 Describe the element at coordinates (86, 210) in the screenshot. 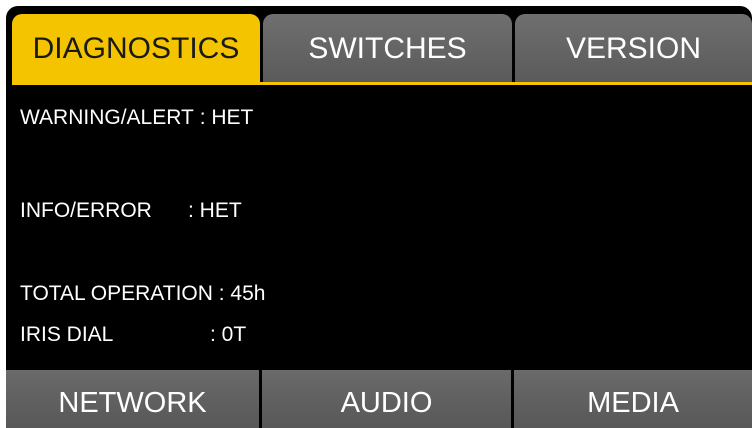

I see `info-error-label: INFO/ERROR` at that location.